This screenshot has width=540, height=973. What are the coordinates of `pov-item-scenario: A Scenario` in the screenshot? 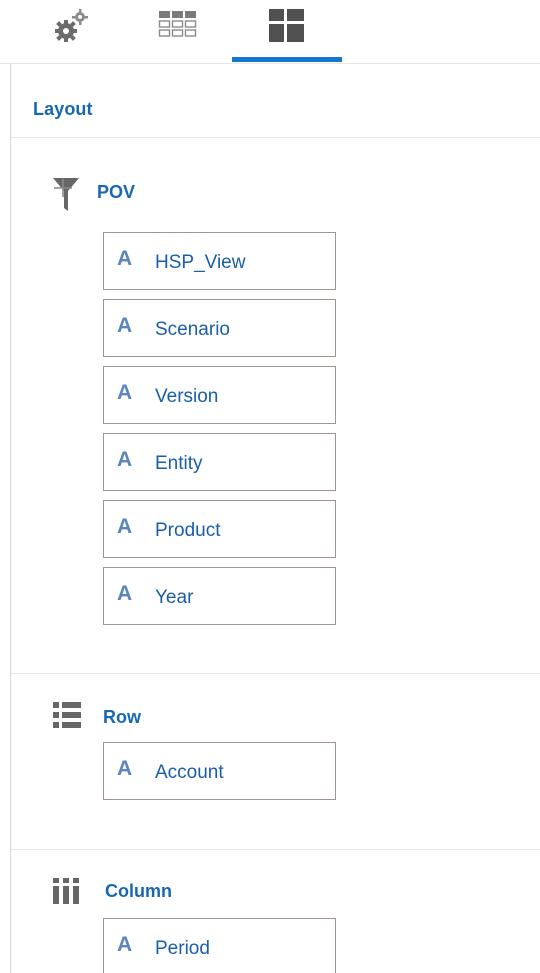 It's located at (219, 328).